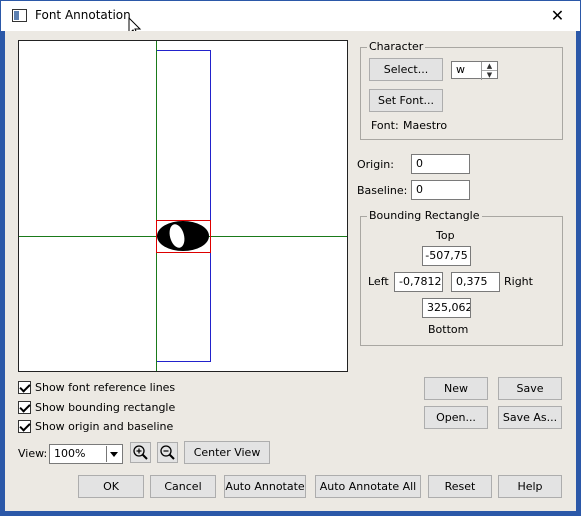  What do you see at coordinates (105, 407) in the screenshot?
I see `checkbox-label: Show bounding rectangle` at bounding box center [105, 407].